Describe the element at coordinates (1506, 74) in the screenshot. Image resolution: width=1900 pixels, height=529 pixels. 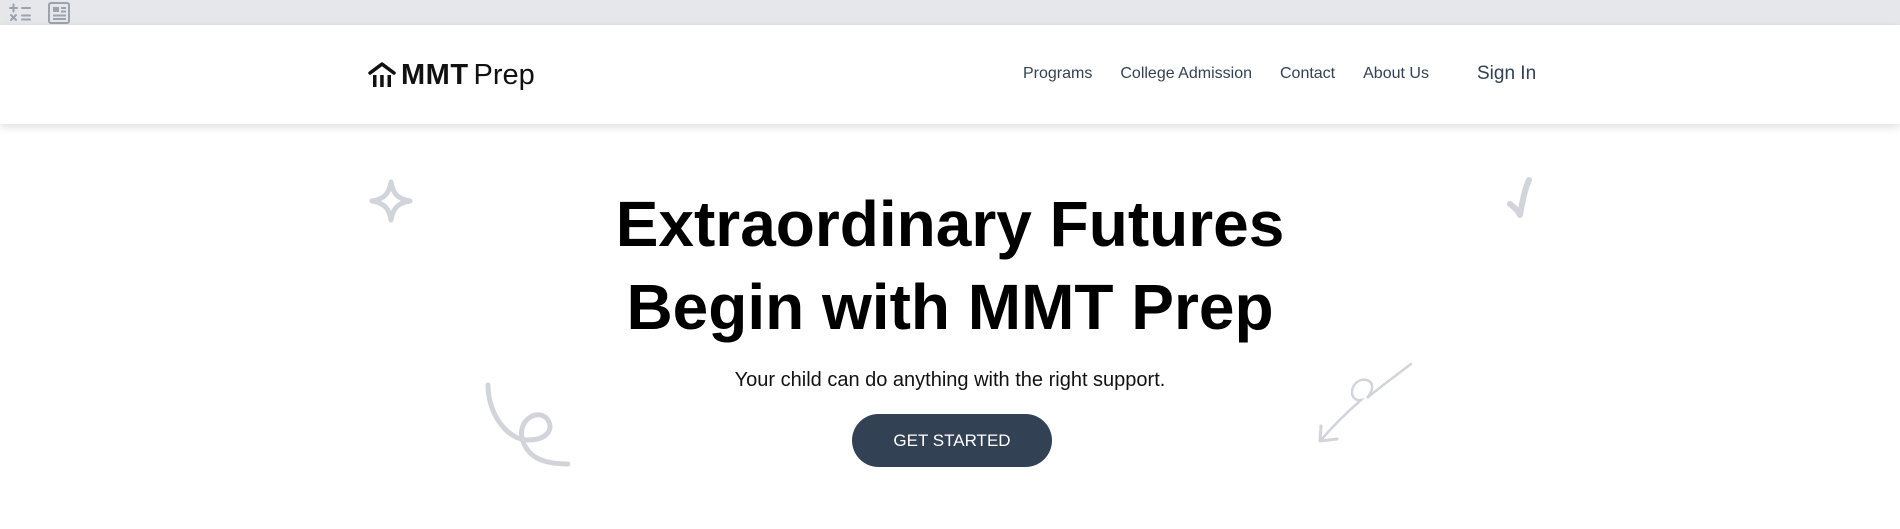
I see `sign-in-link: Sign In` at that location.